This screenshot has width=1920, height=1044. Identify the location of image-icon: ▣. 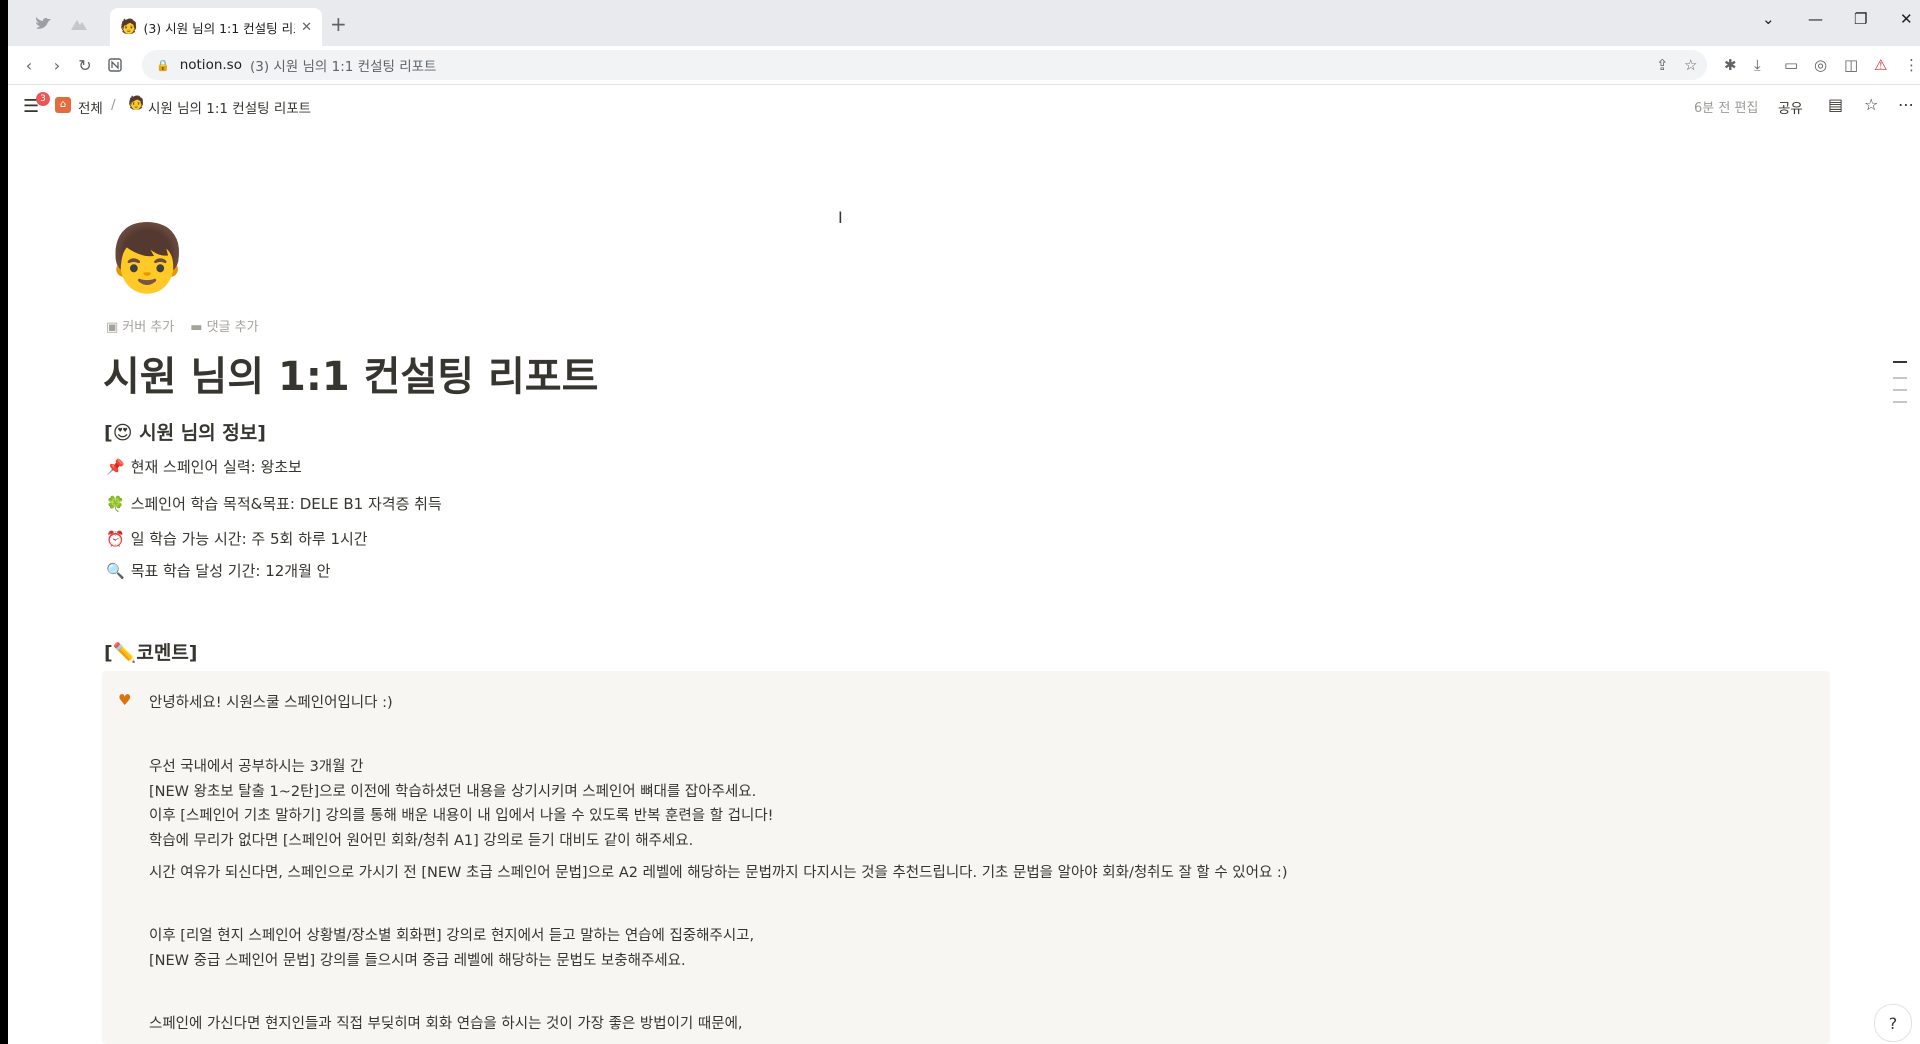
(112, 327).